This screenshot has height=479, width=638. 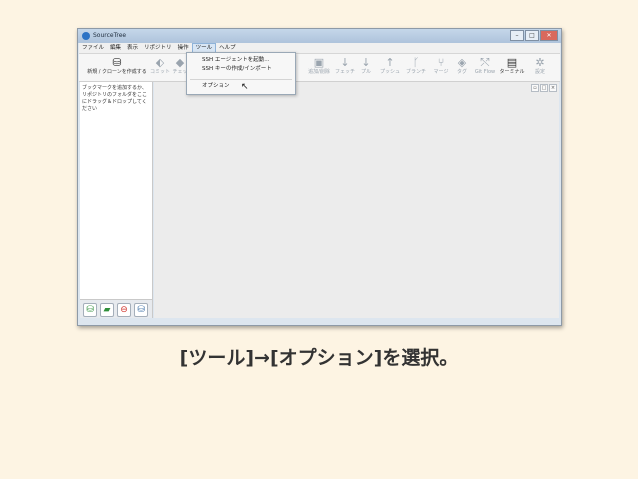 I want to click on add-folder-button: ▰, so click(x=107, y=310).